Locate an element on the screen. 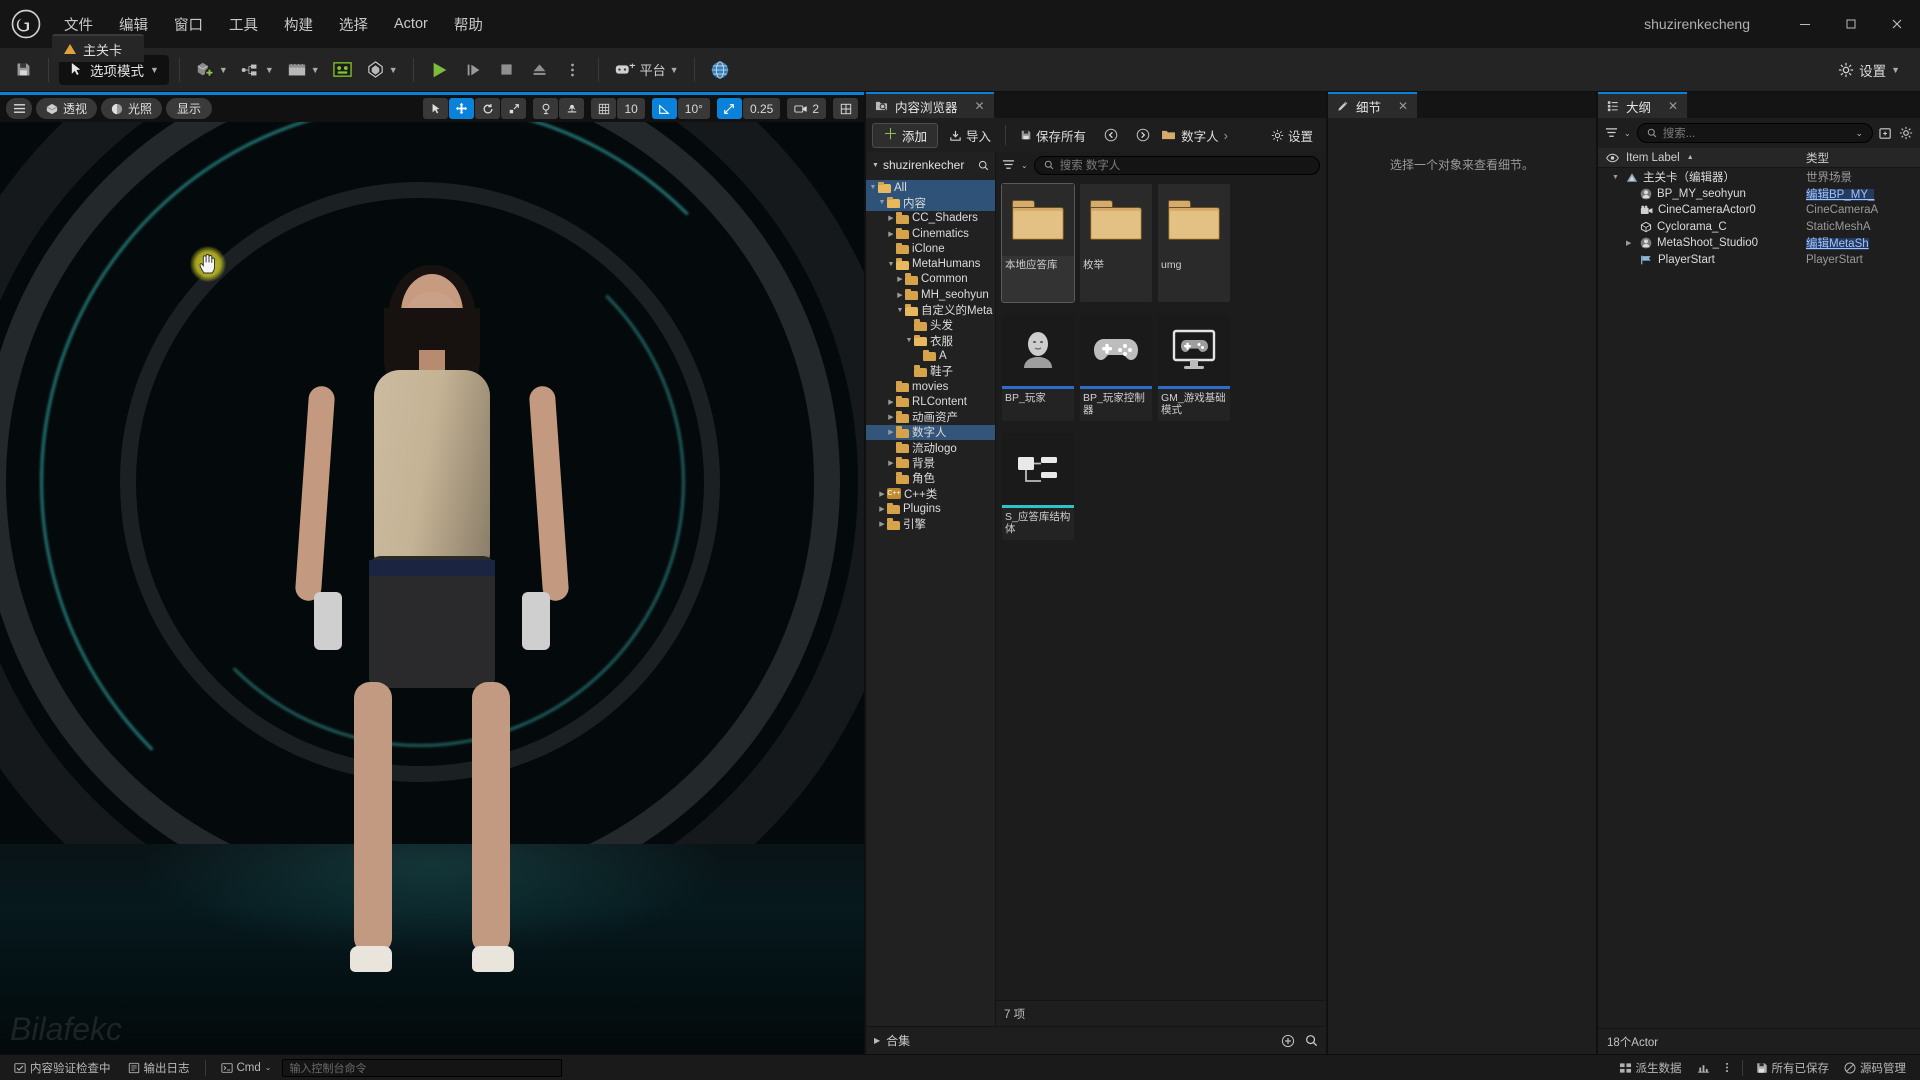 Image resolution: width=1920 pixels, height=1080 pixels. save-outliner-icon is located at coordinates (1886, 133).